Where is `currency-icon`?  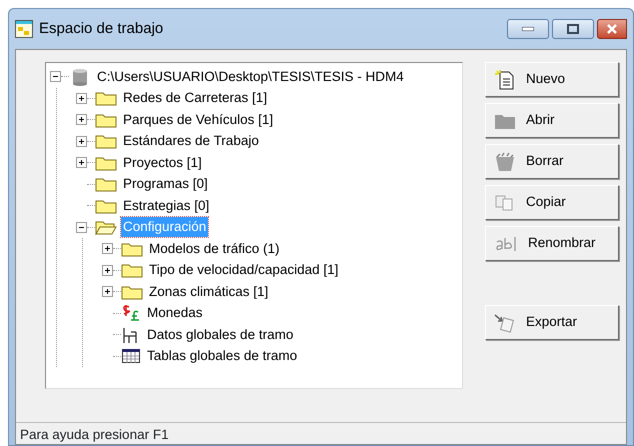
currency-icon is located at coordinates (131, 313).